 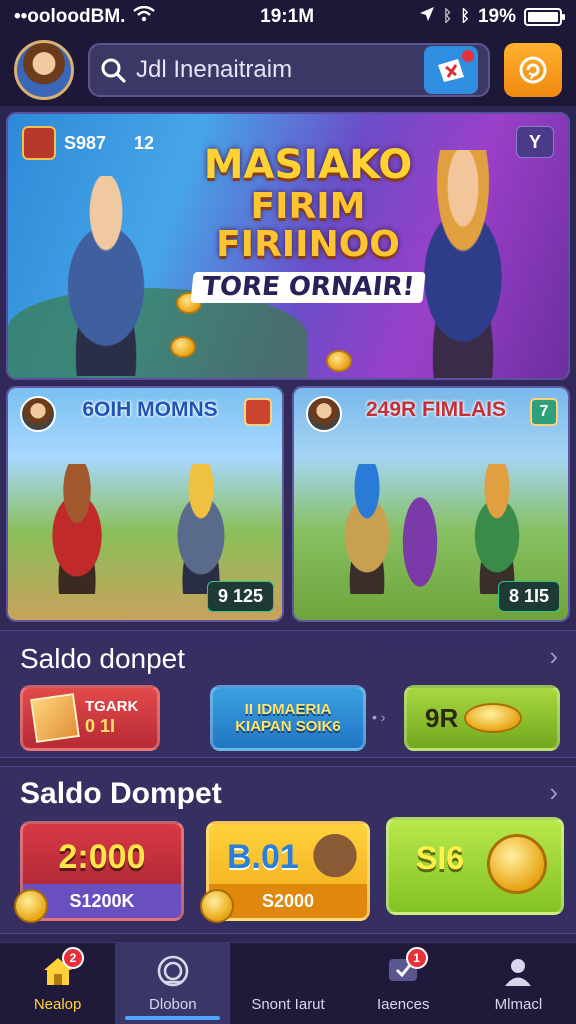 I want to click on bluetooth-icon-2: ᛒ, so click(x=465, y=16).